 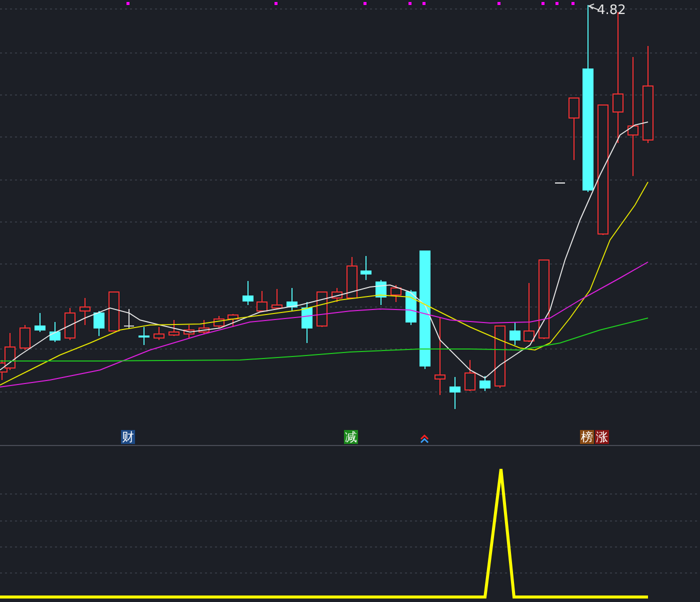 What do you see at coordinates (602, 437) in the screenshot?
I see `event-tag: 涨` at bounding box center [602, 437].